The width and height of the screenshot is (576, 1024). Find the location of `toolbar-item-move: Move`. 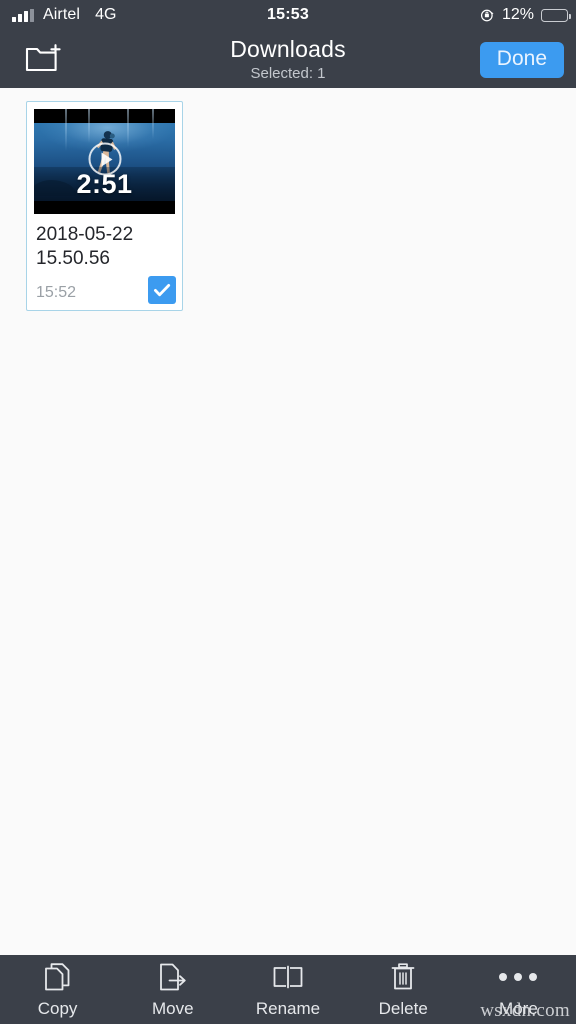

toolbar-item-move: Move is located at coordinates (172, 989).